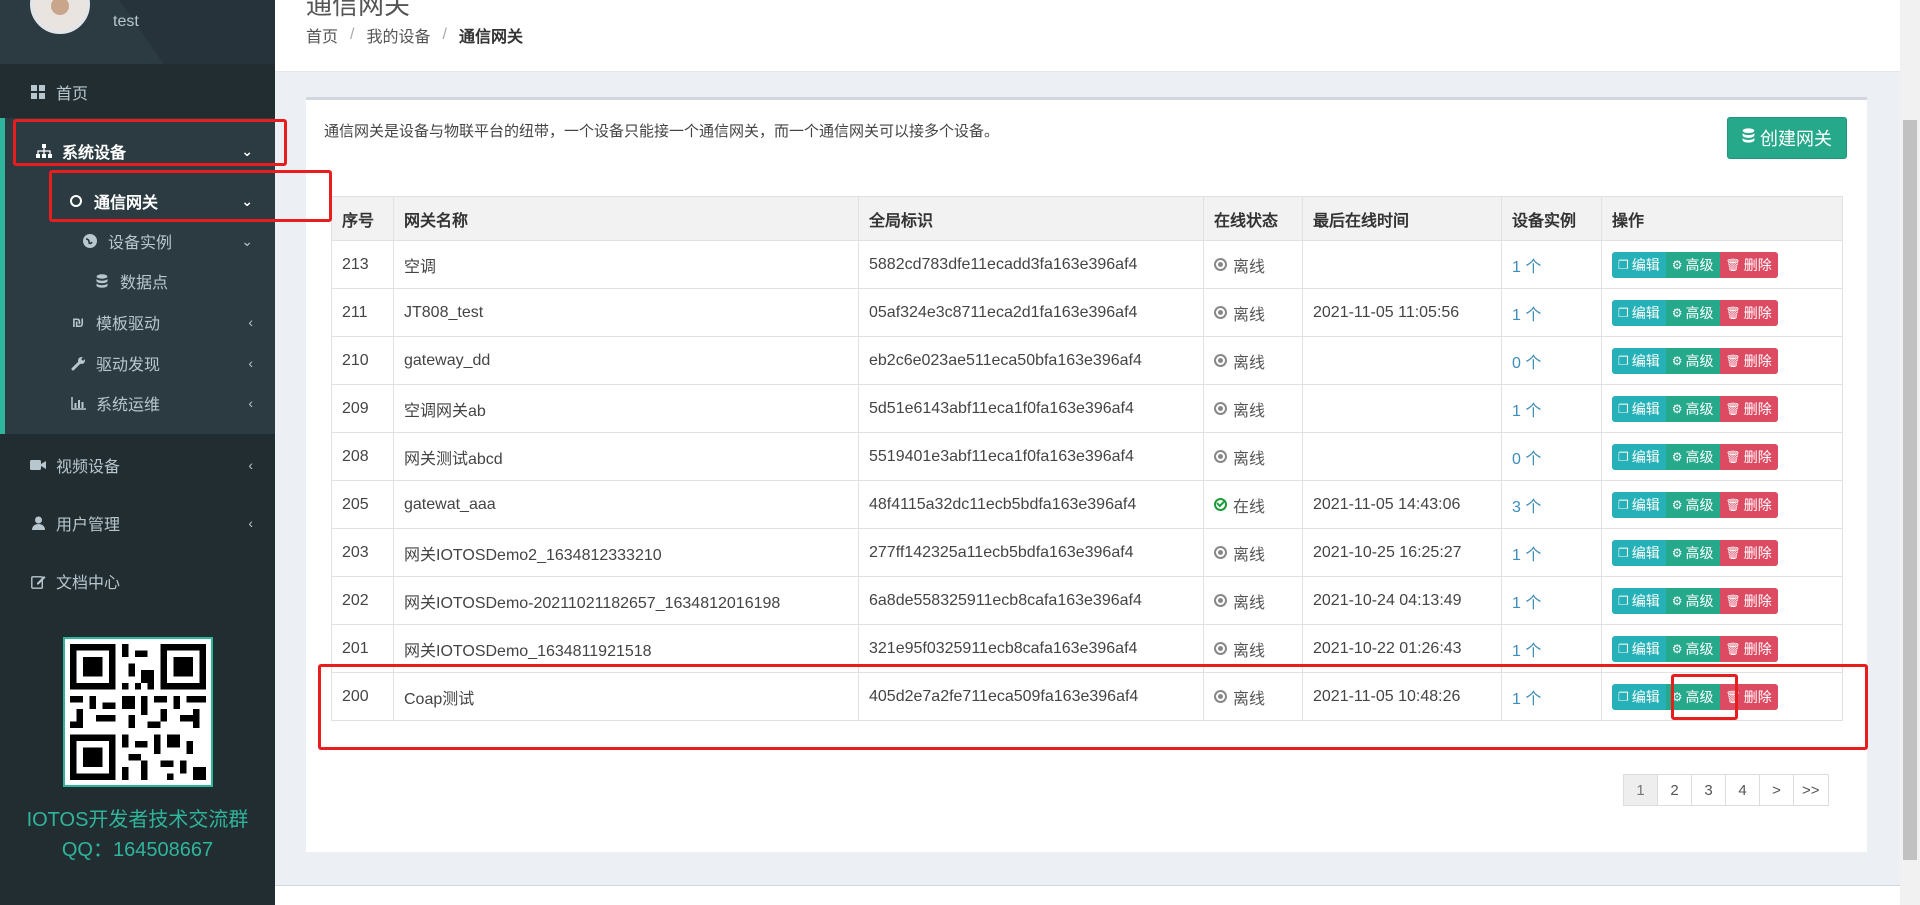 The image size is (1920, 905). What do you see at coordinates (322, 35) in the screenshot?
I see `breadcrumb-home: 首页` at bounding box center [322, 35].